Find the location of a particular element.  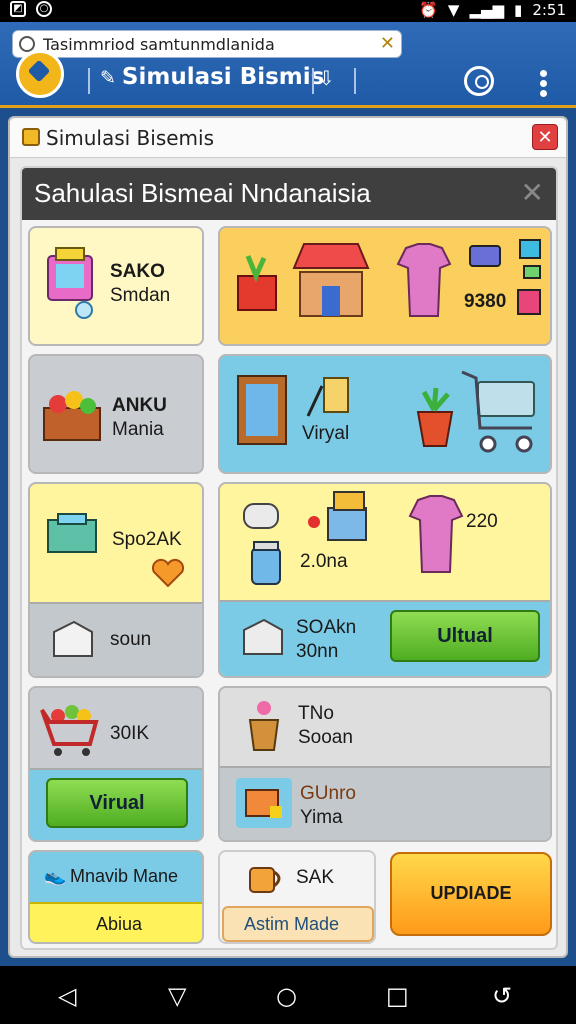

status-time: 2:51 is located at coordinates (549, 10).